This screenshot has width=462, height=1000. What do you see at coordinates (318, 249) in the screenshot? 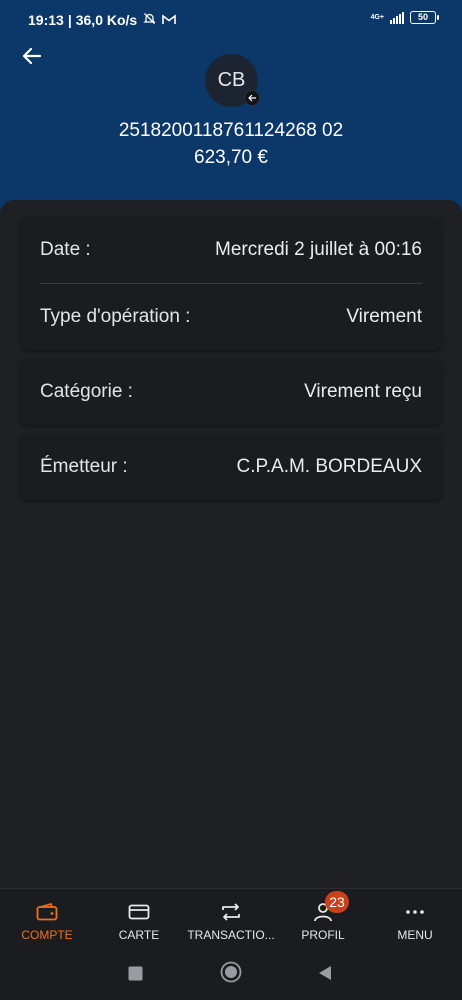
I see `date-value: Mercredi 2 juillet à 00:16` at bounding box center [318, 249].